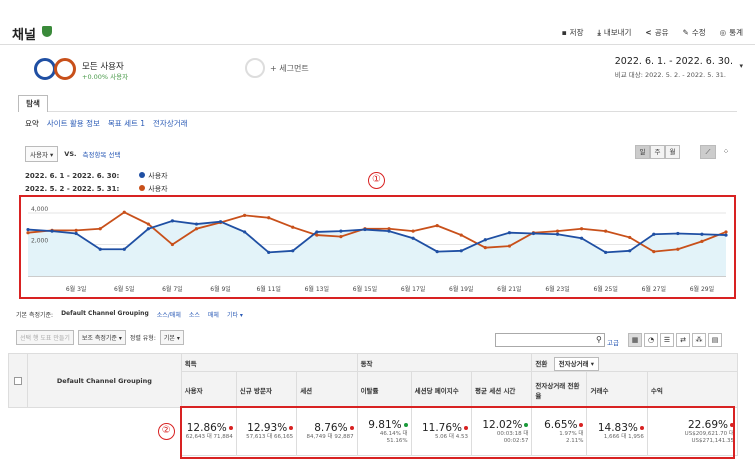 The height and width of the screenshot is (462, 755). Describe the element at coordinates (642, 152) in the screenshot. I see `view-day-button: 일` at that location.